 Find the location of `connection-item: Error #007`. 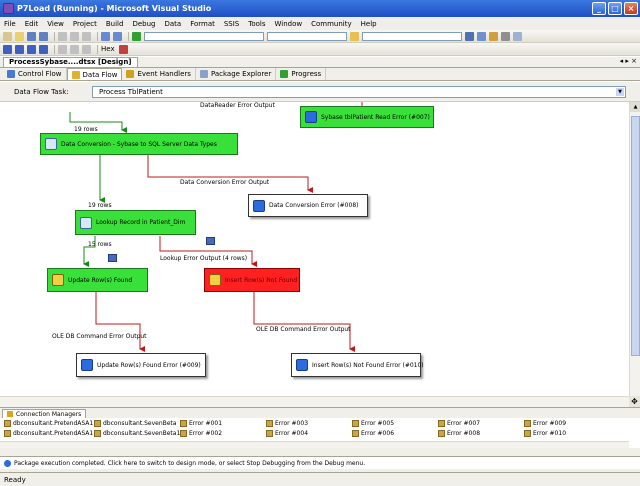

connection-item: Error #007 is located at coordinates (459, 423).